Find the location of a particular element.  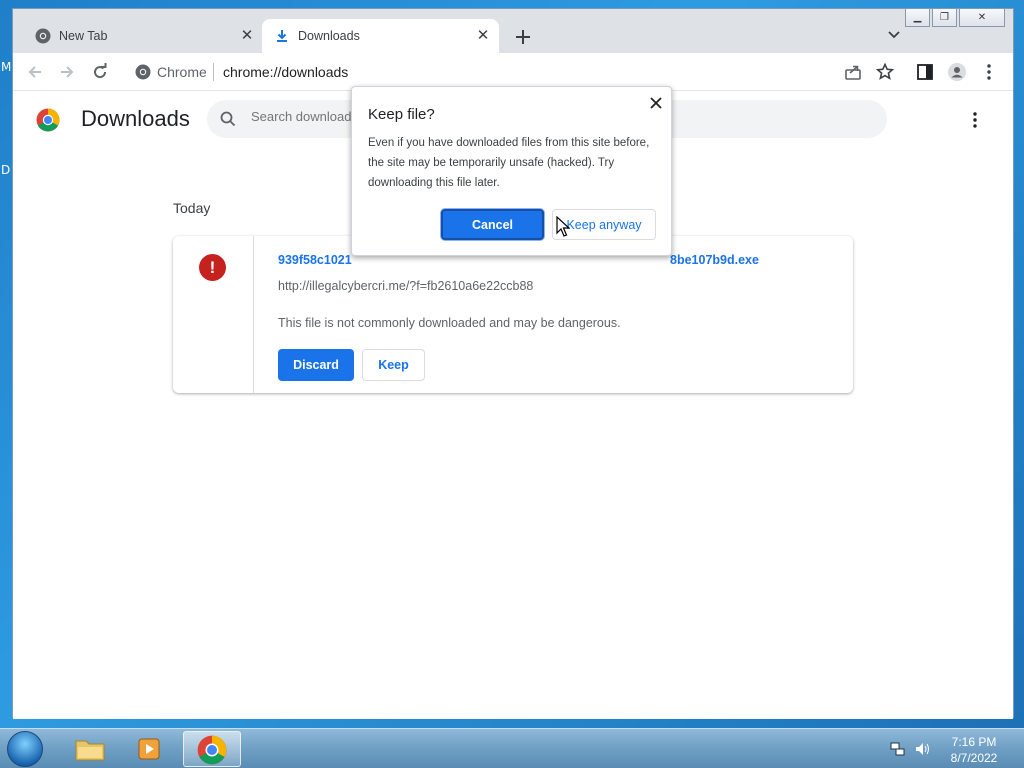

reload-icon is located at coordinates (100, 72).